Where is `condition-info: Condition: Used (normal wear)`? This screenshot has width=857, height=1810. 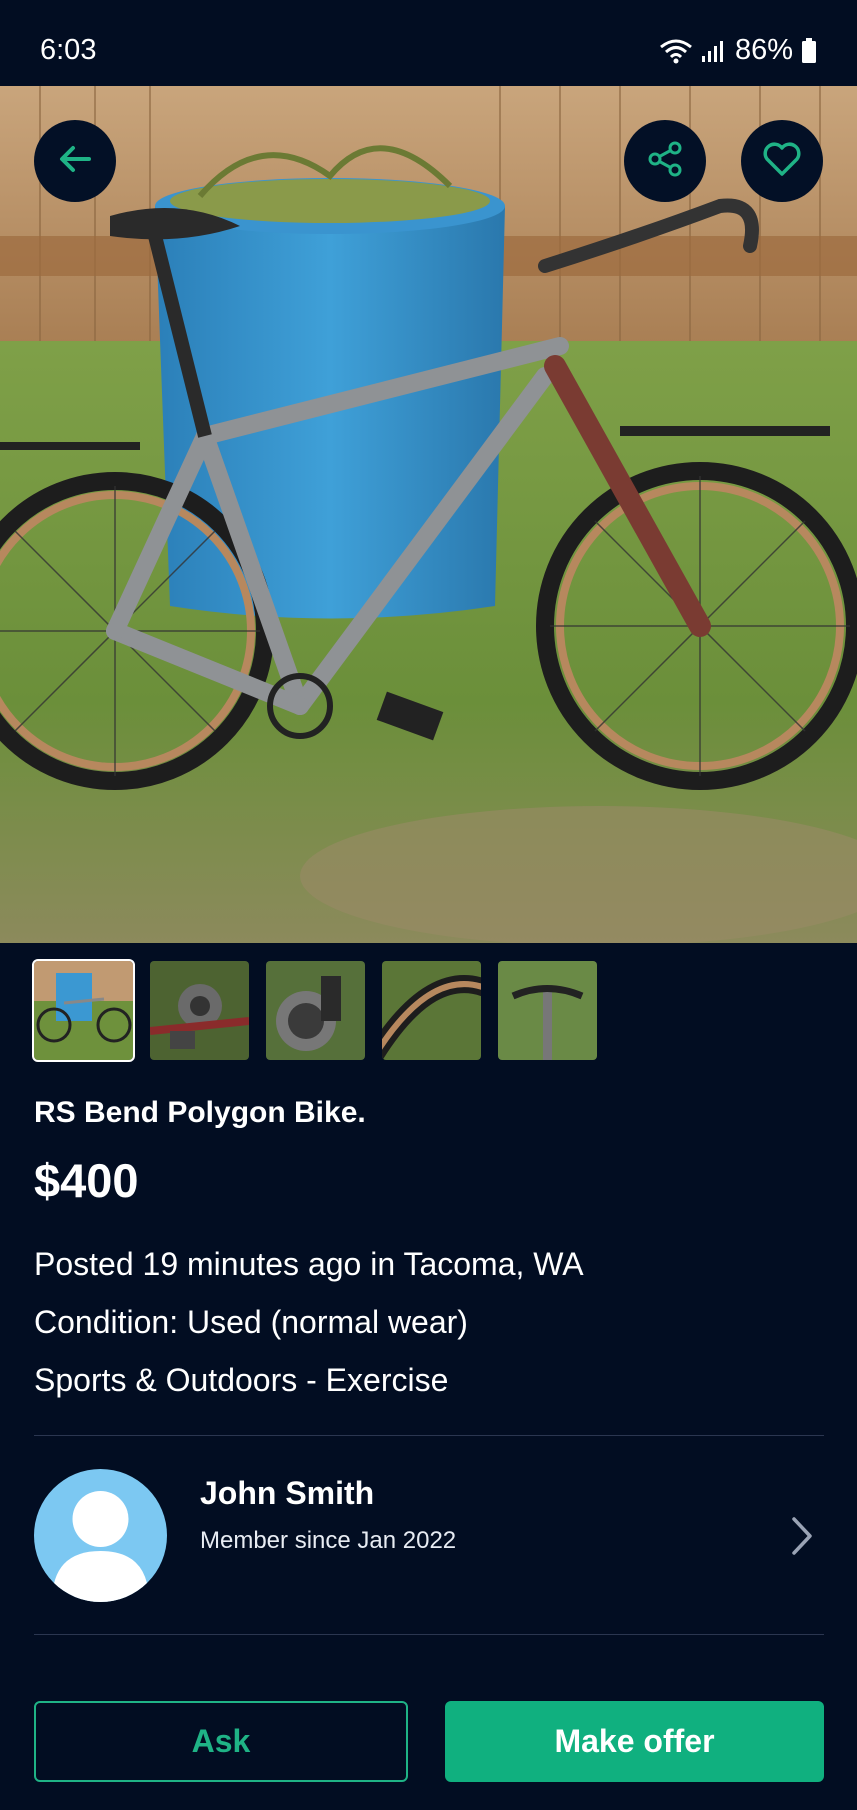
condition-info: Condition: Used (normal wear) is located at coordinates (251, 1322).